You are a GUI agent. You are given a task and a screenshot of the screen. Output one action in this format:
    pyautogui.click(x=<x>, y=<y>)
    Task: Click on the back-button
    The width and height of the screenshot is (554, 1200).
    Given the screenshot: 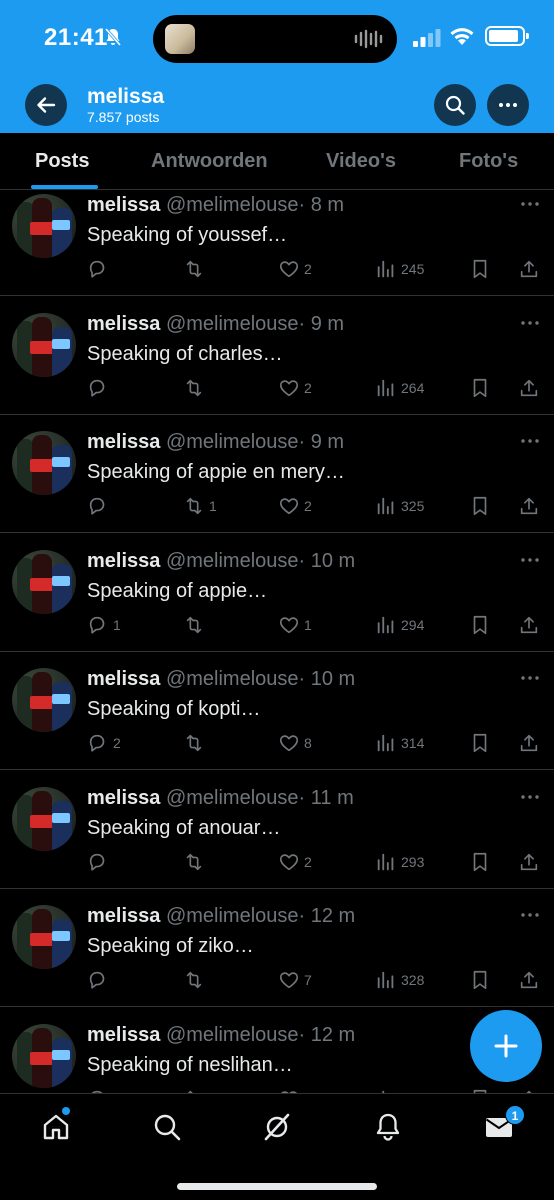 What is the action you would take?
    pyautogui.click(x=46, y=105)
    